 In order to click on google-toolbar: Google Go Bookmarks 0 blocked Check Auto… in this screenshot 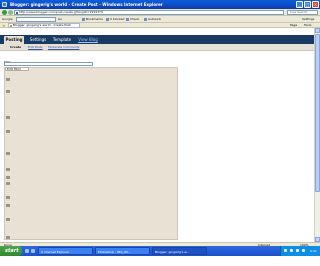, I will do `click(160, 19)`.